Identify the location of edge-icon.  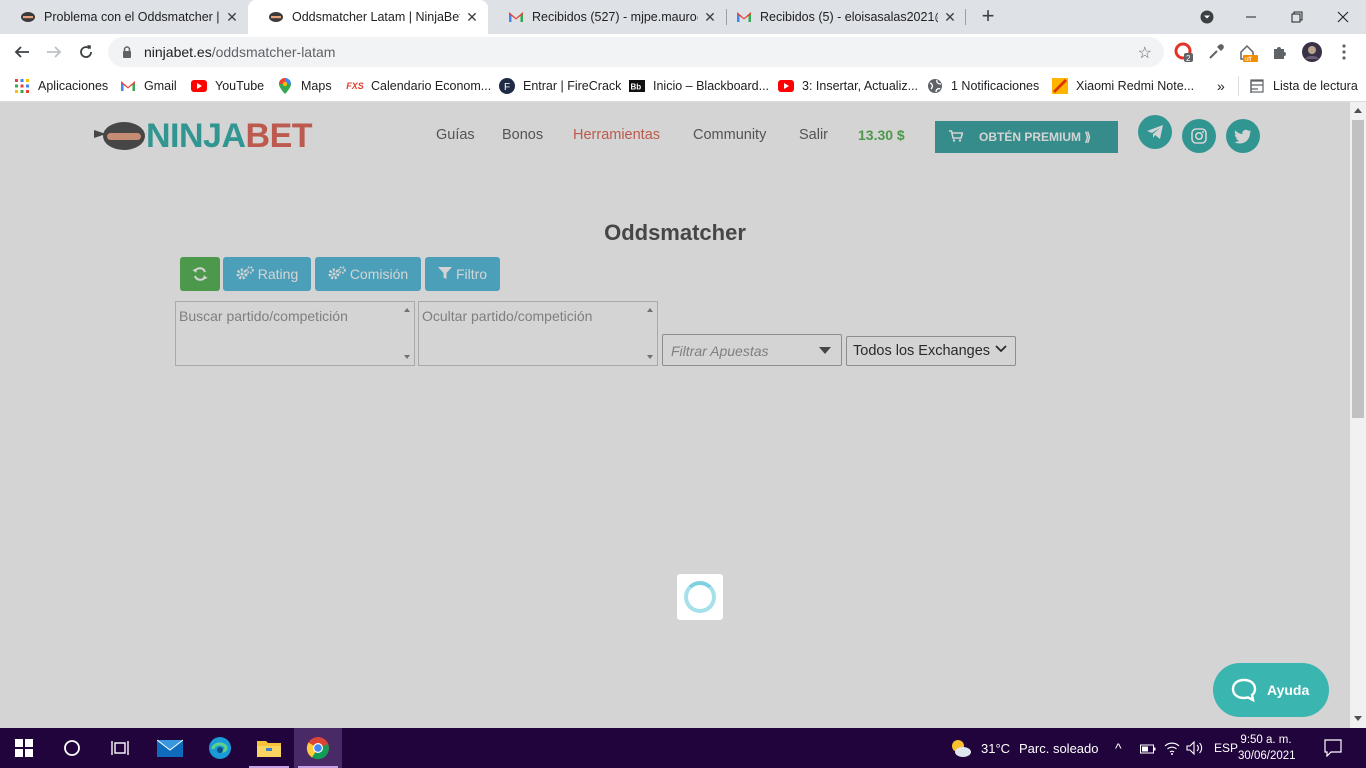
(220, 748).